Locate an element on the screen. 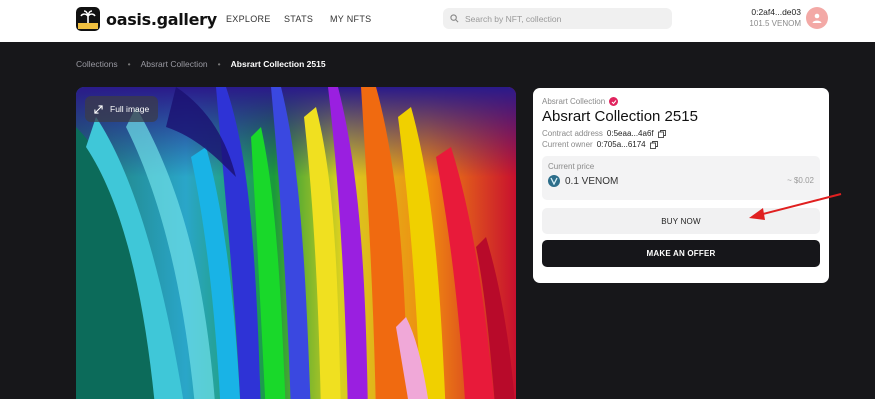 This screenshot has height=399, width=875. collection-name: Absrart Collection is located at coordinates (574, 101).